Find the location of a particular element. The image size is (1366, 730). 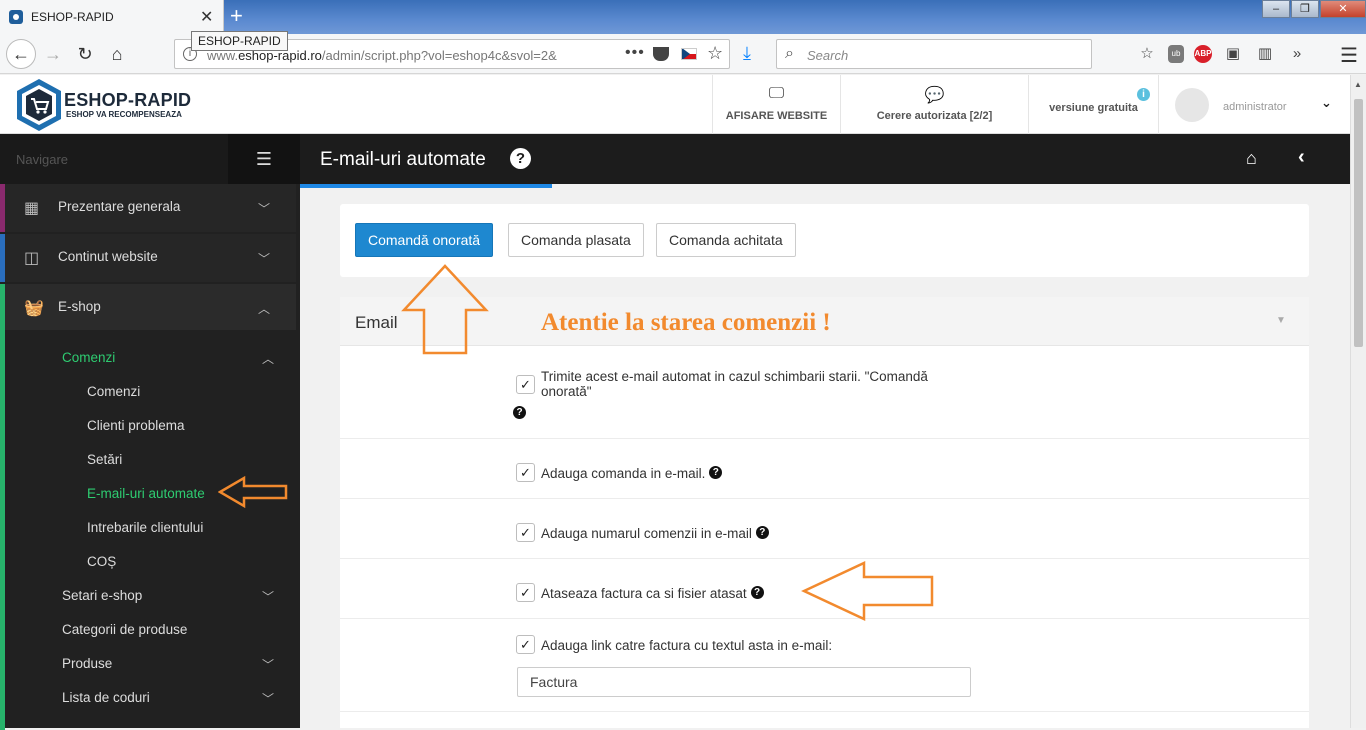

left-arrow-annotation-icon is located at coordinates (867, 591).